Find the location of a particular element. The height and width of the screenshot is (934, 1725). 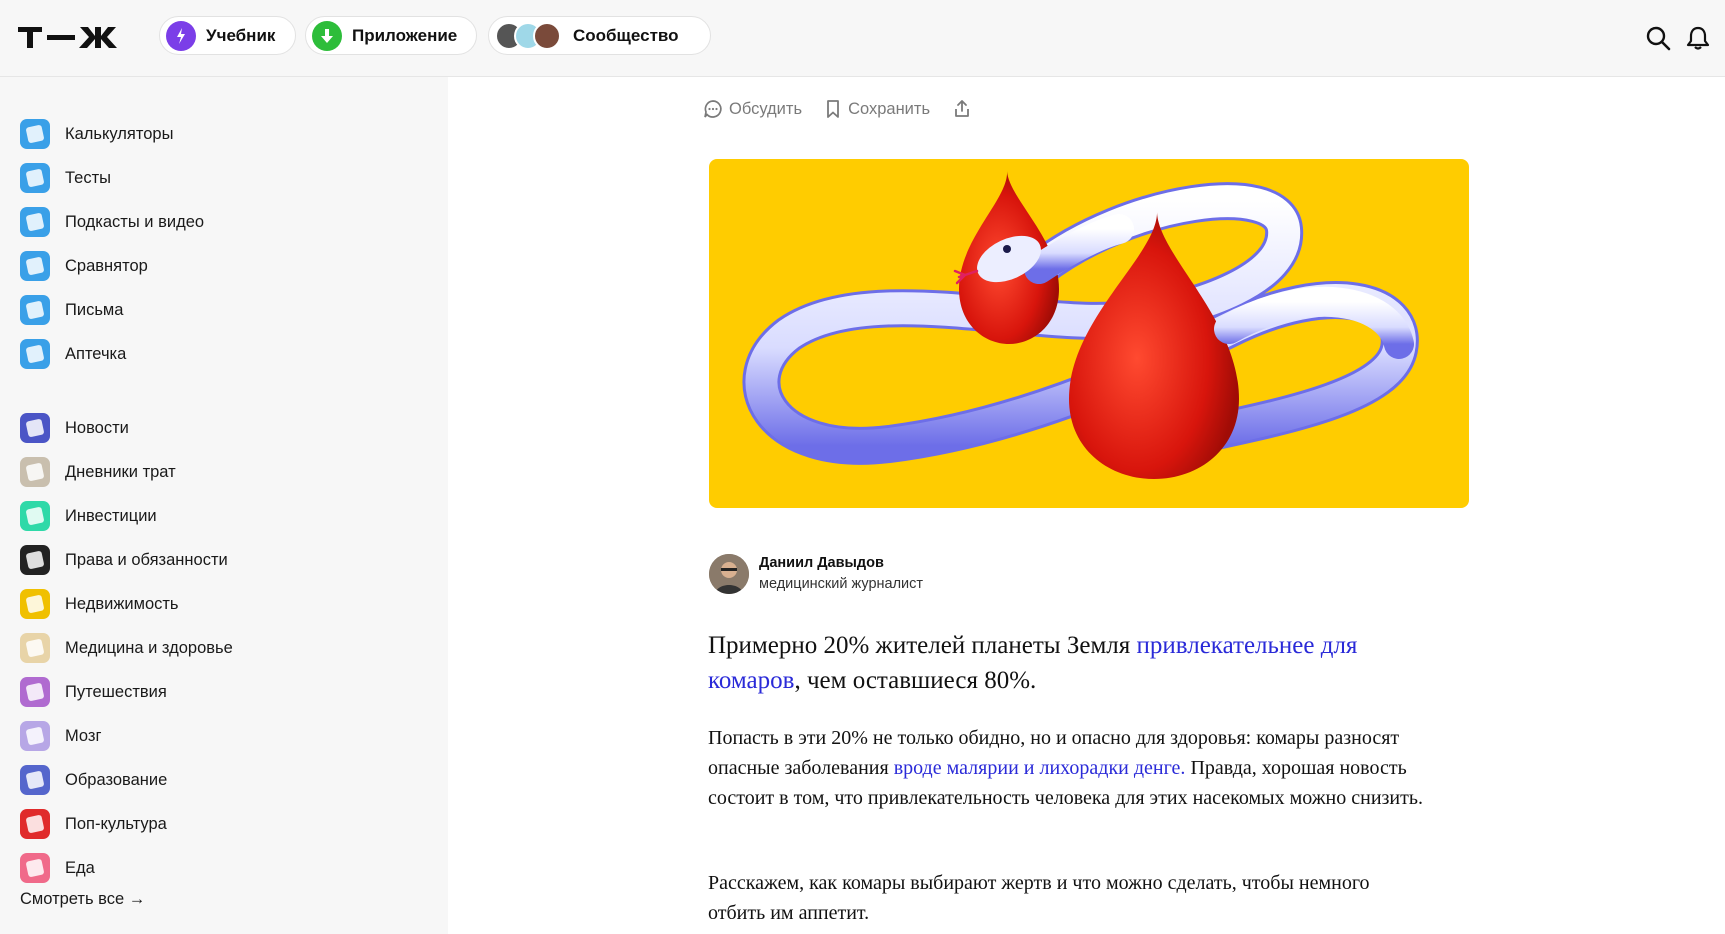

house-icon is located at coordinates (35, 604).